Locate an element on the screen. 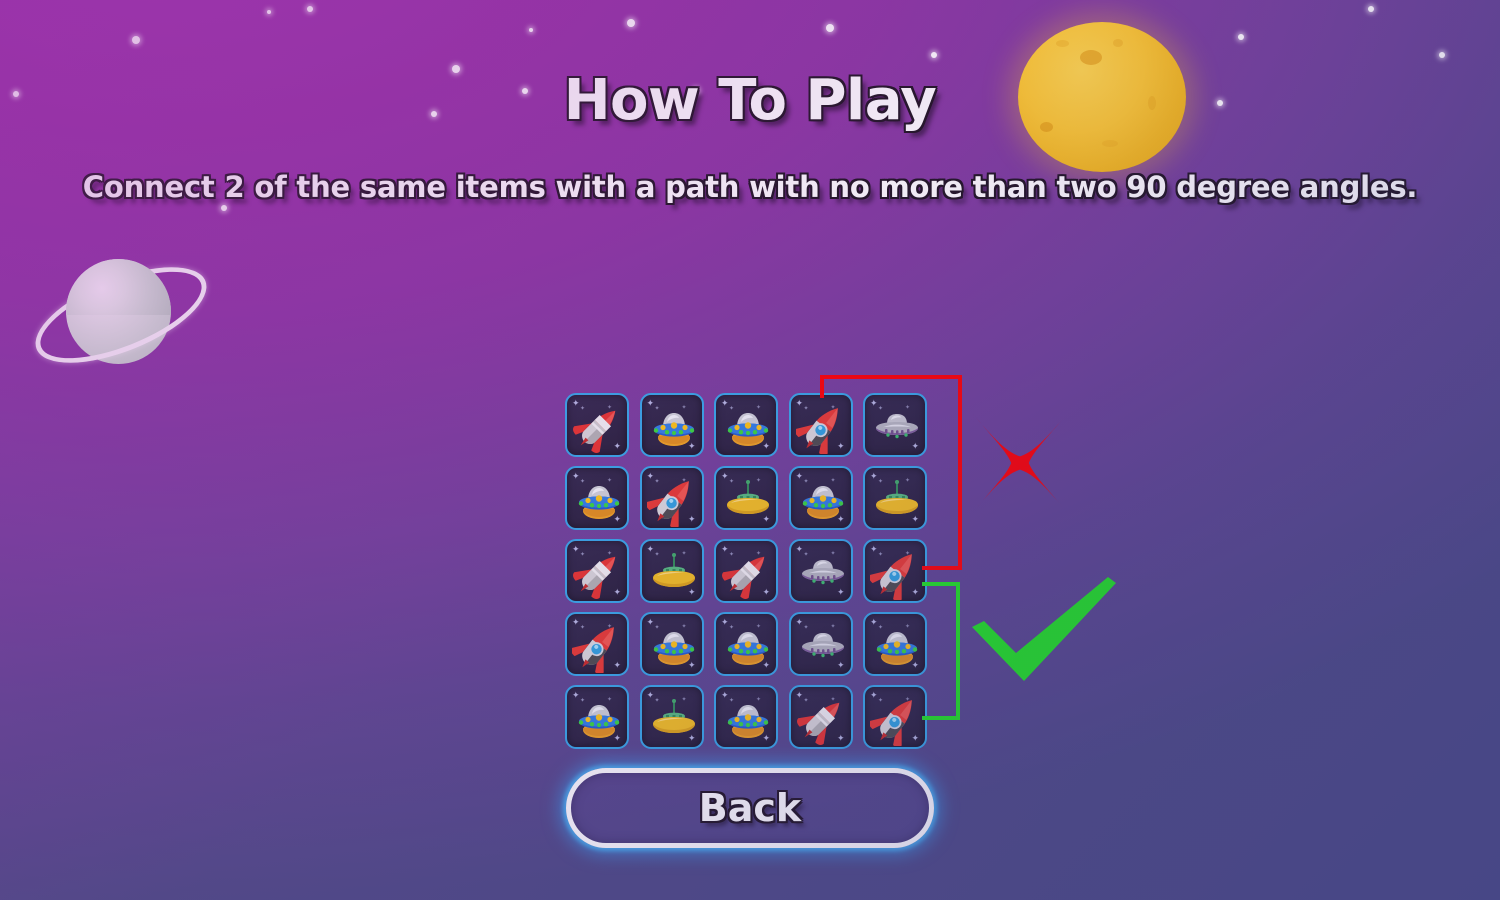  back-button: Back is located at coordinates (750, 808).